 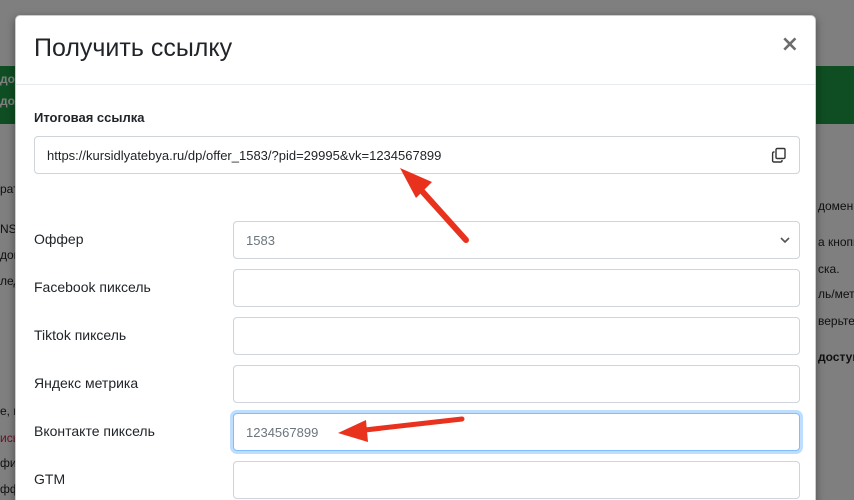 I want to click on facebook-pixel-input, so click(x=516, y=288).